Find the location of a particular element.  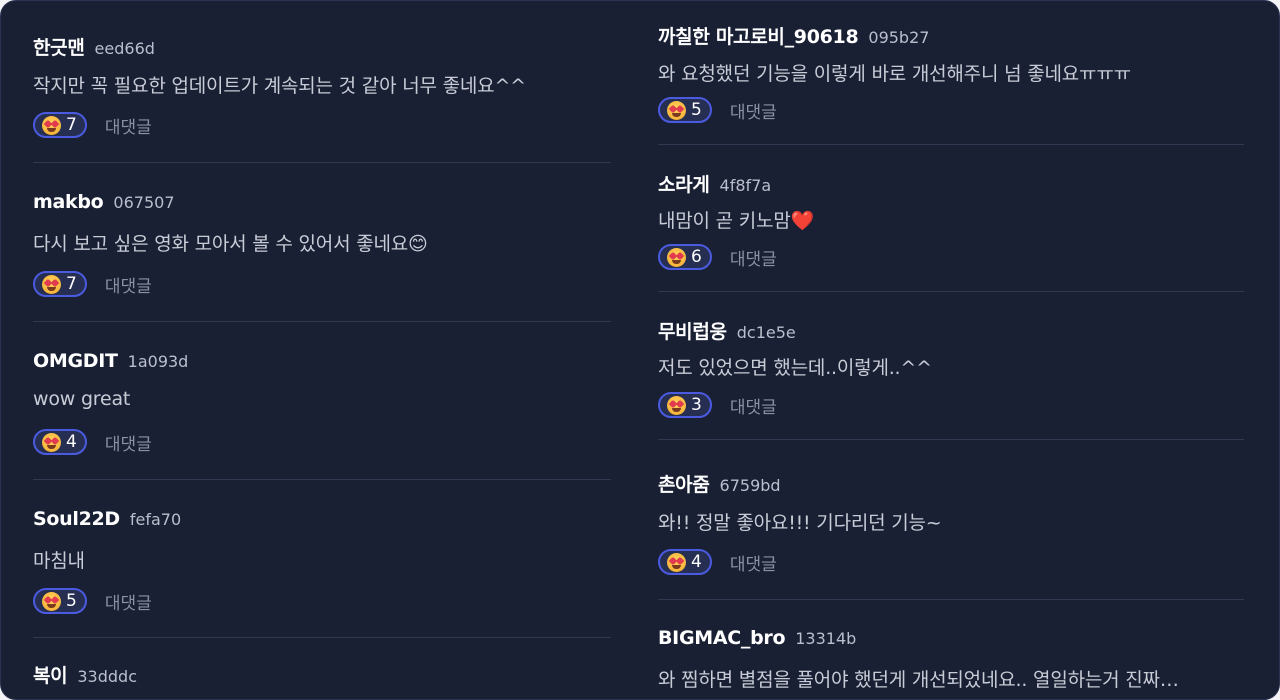

comment-header: 무비럽웅 dc1e5e is located at coordinates (727, 330).